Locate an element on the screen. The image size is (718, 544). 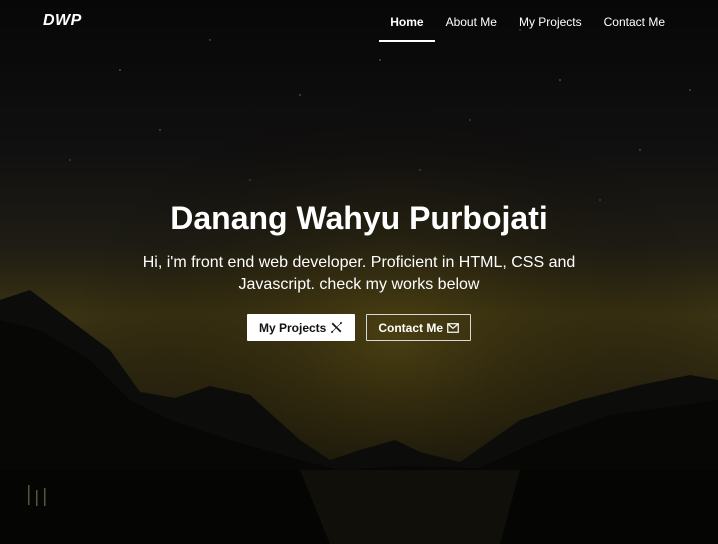
envelope-icon is located at coordinates (453, 327).